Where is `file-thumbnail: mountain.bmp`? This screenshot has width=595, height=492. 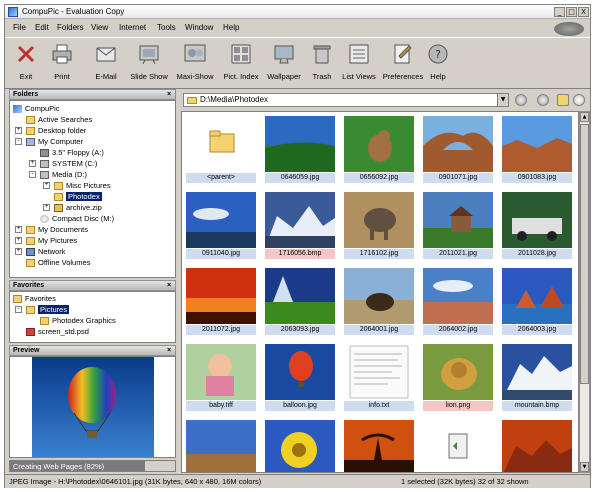
file-thumbnail: mountain.bmp is located at coordinates (537, 378).